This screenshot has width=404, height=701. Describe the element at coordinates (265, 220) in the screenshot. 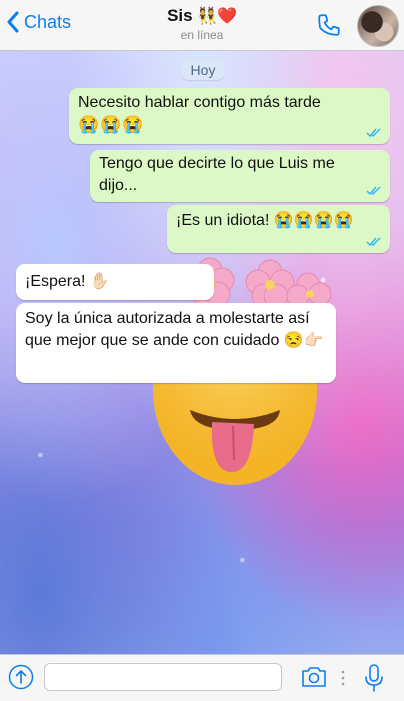

I see `message-text: ¡Es un idiota! 😭😭😭😭` at that location.